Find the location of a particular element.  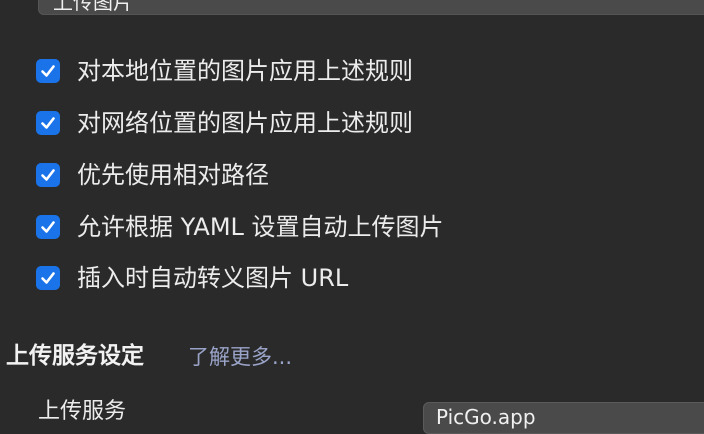

option-escape-image-url: 插入时自动转义图片 URL is located at coordinates (192, 278).